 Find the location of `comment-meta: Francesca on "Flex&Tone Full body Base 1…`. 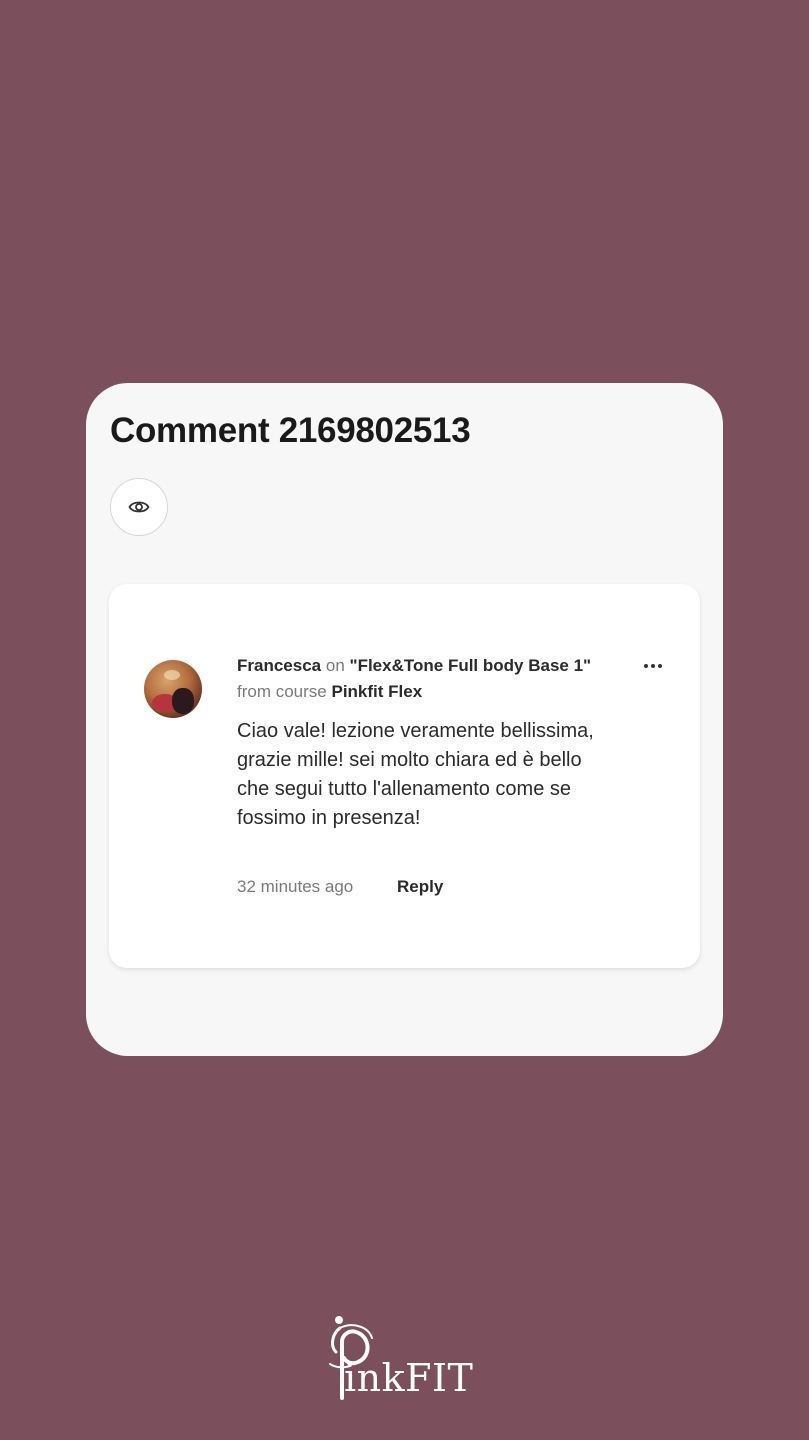

comment-meta: Francesca on "Flex&Tone Full body Base 1… is located at coordinates (414, 666).